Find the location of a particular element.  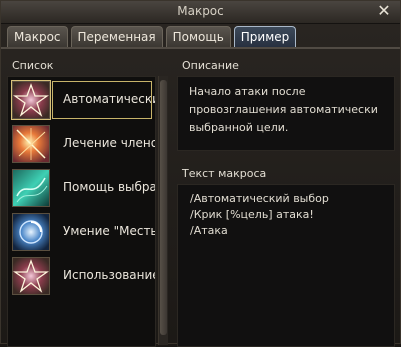

list-item-label: Лечение членов группы is located at coordinates (109, 143).